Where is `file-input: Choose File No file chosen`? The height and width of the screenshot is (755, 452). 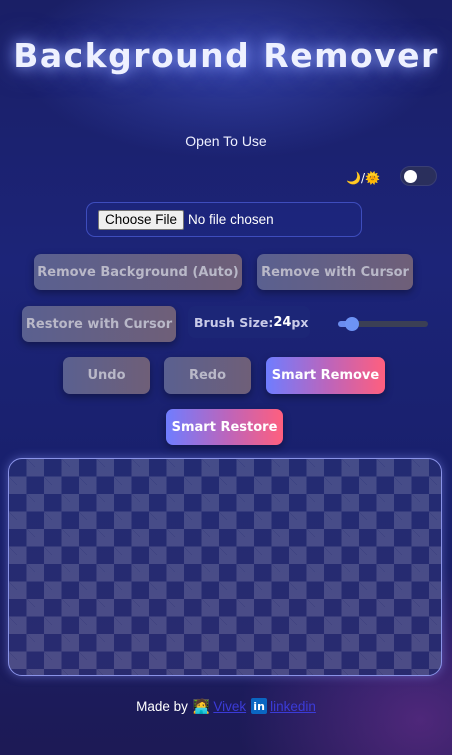 file-input: Choose File No file chosen is located at coordinates (224, 219).